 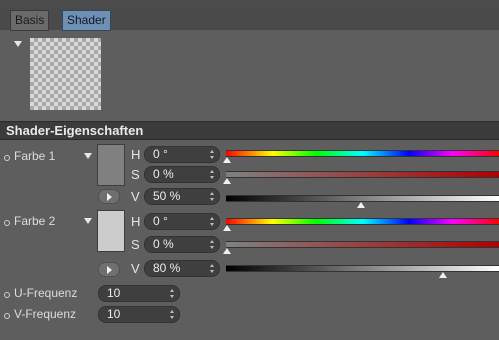 What do you see at coordinates (75, 130) in the screenshot?
I see `section-title: Shader-Eigenschaften` at bounding box center [75, 130].